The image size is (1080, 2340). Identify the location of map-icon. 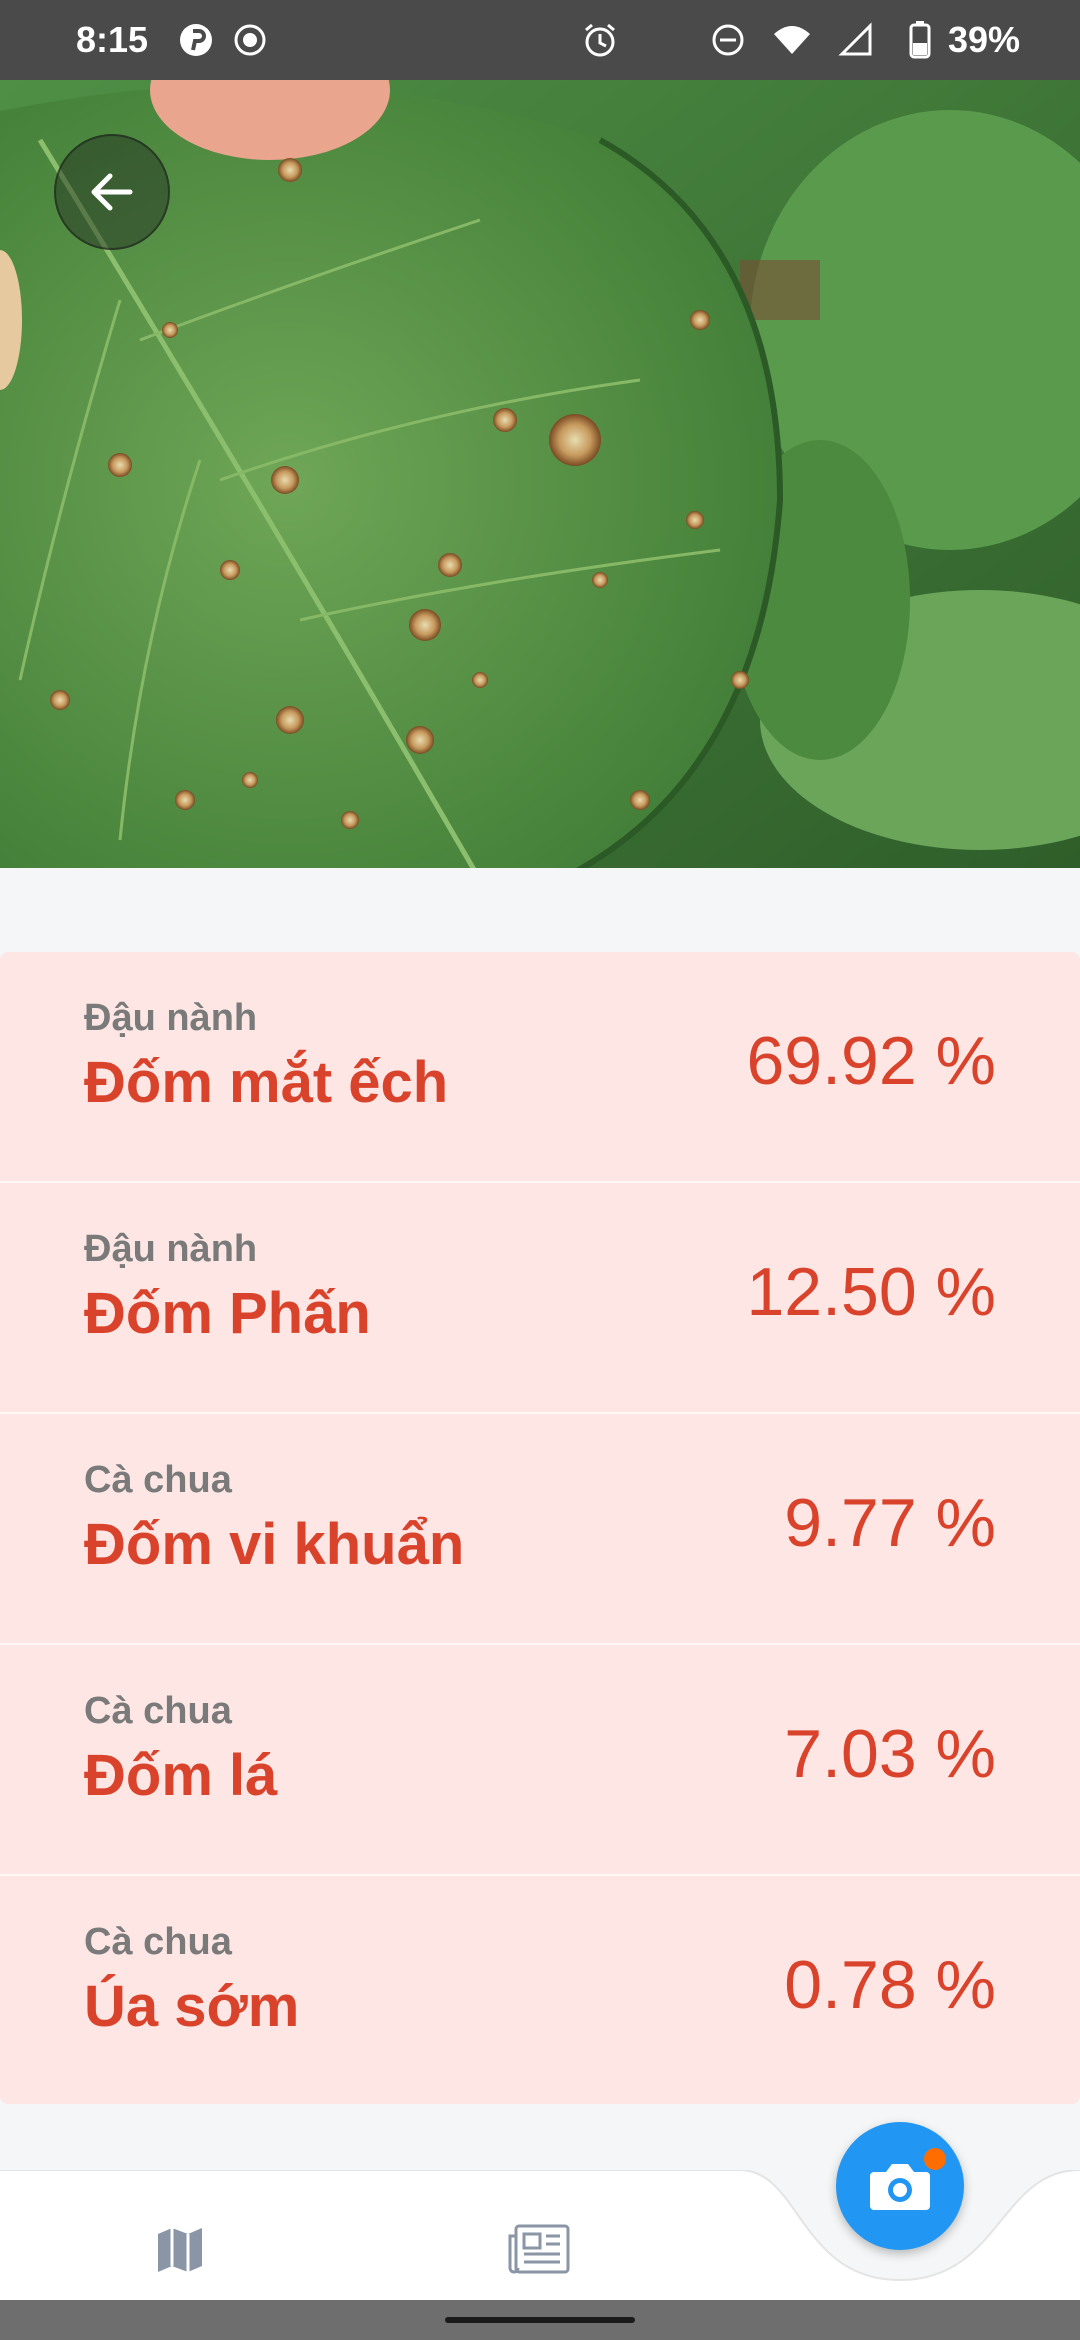
(180, 2250).